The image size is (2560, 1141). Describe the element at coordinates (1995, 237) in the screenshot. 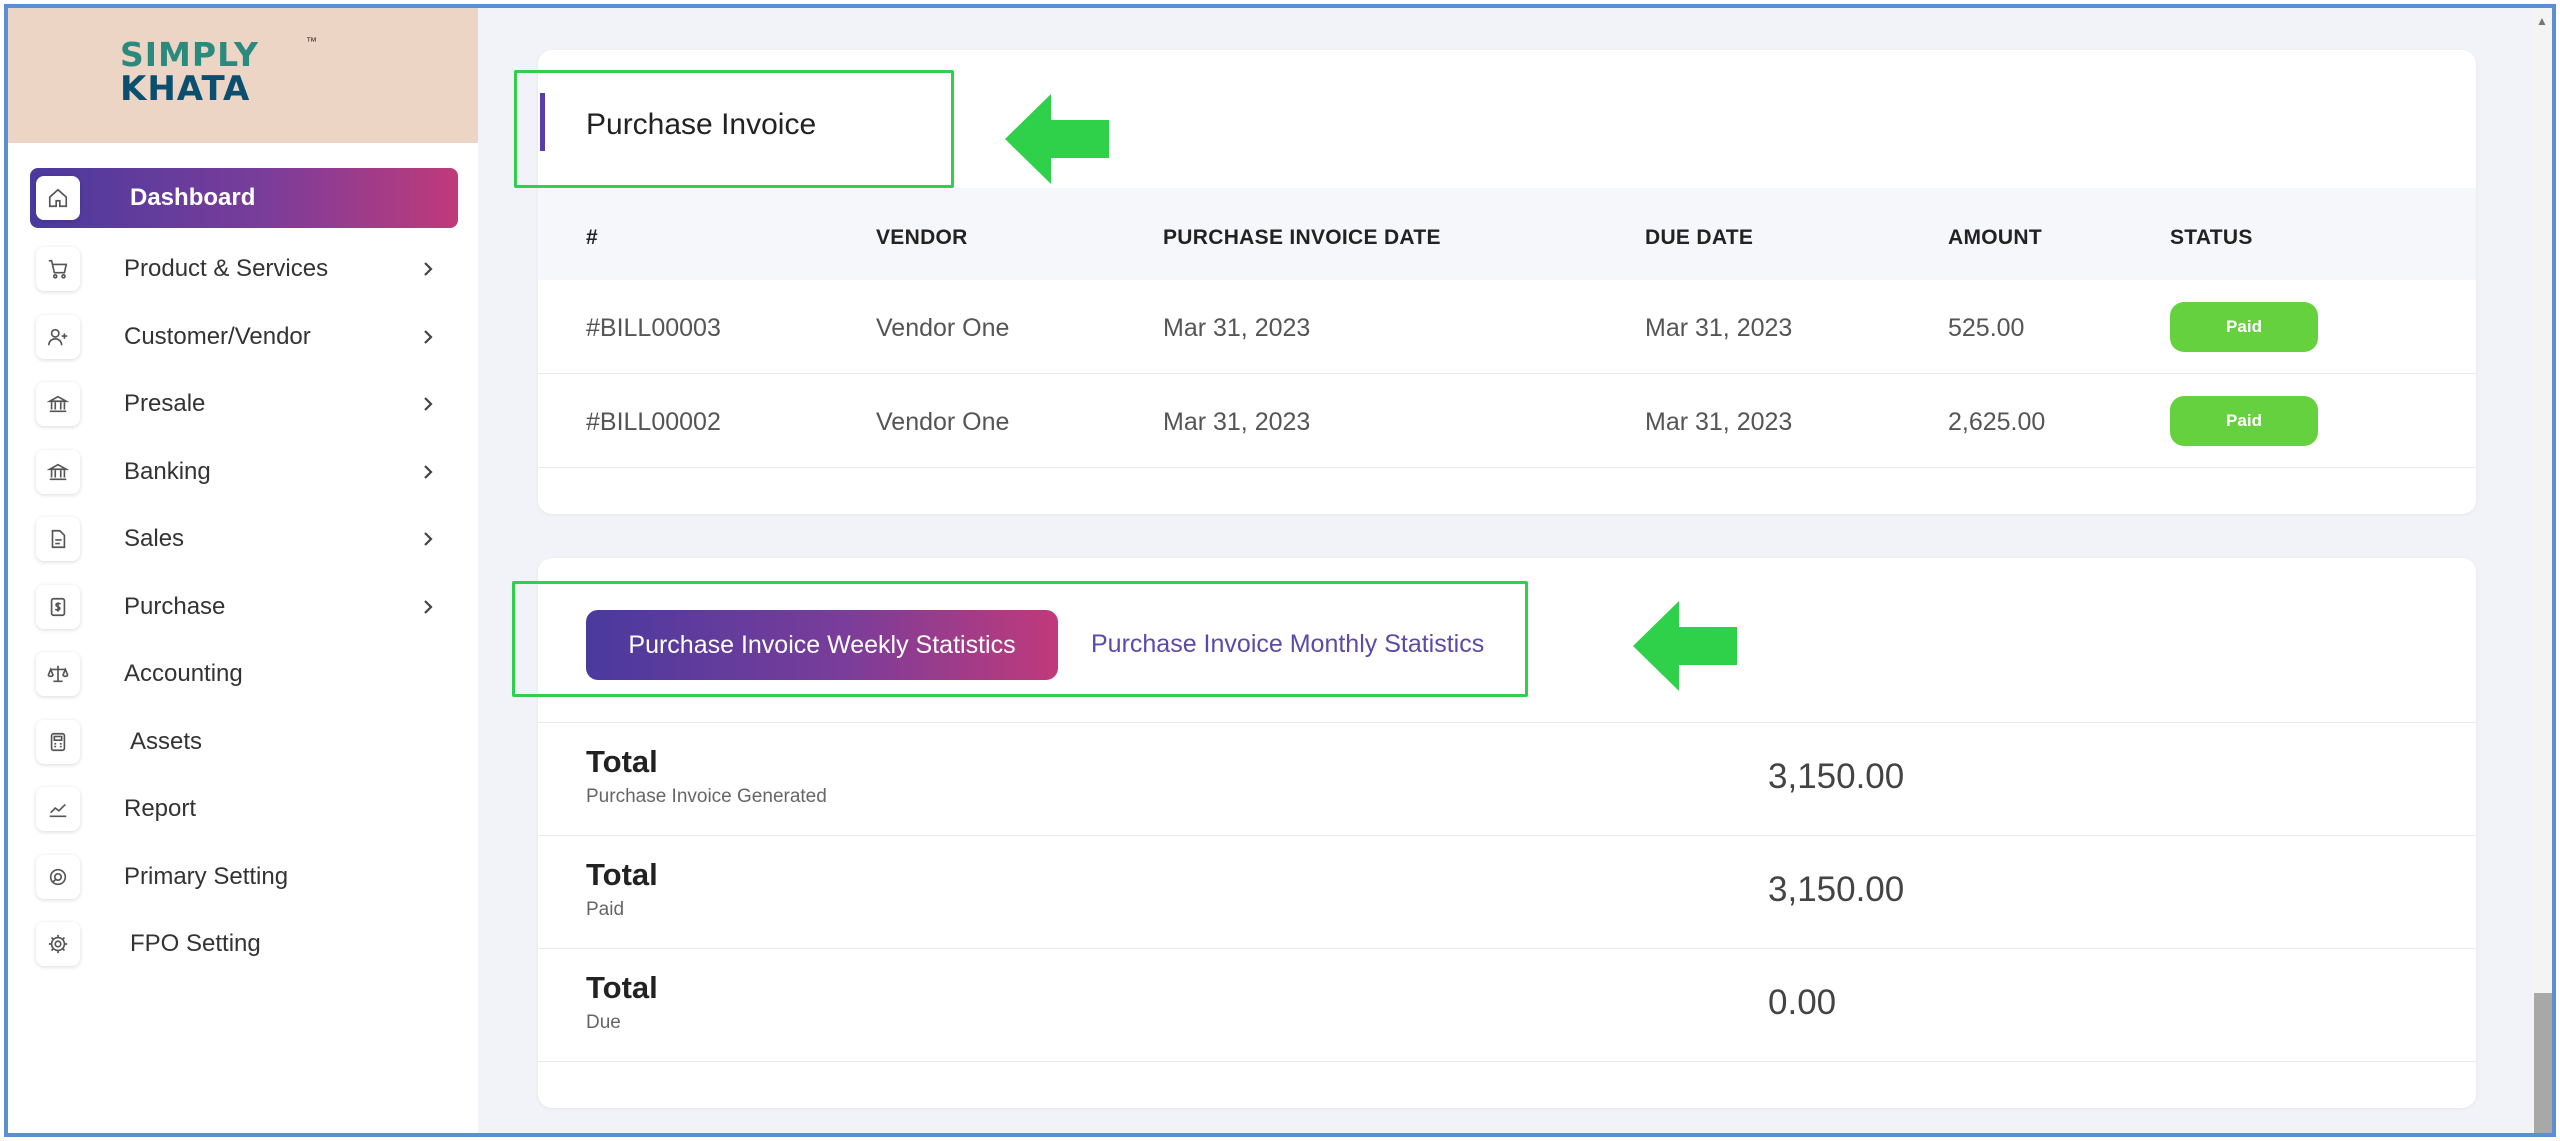

I see `column-header: AMOUNT` at that location.